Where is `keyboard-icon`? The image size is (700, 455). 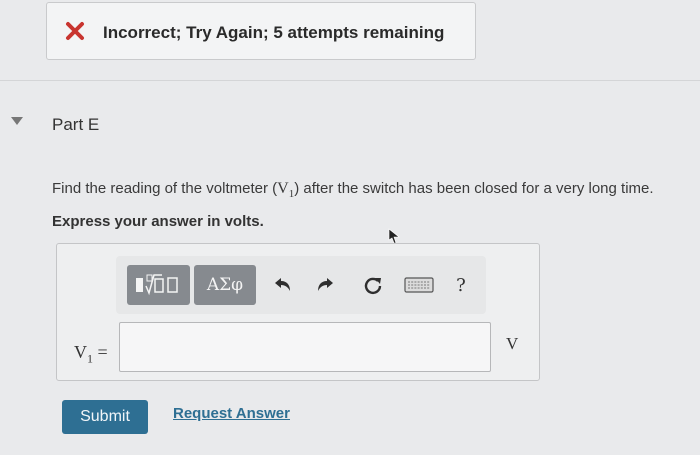 keyboard-icon is located at coordinates (419, 285).